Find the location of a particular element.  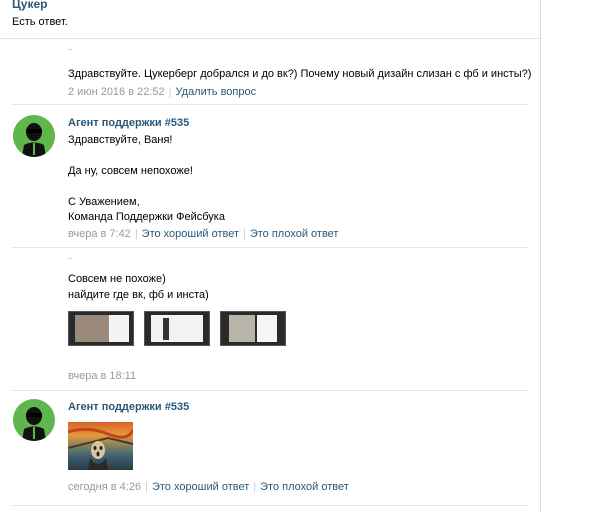

scream-painting-icon is located at coordinates (100, 448).